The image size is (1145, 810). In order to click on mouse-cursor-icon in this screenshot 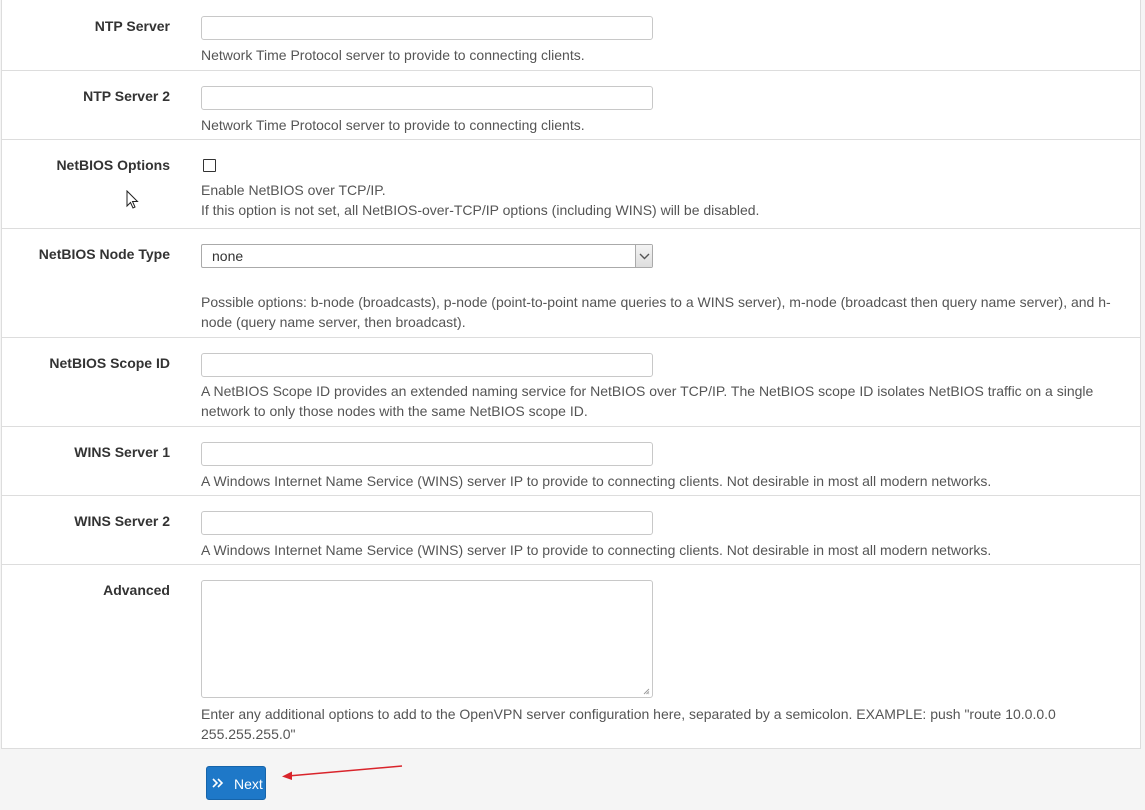, I will do `click(132, 199)`.